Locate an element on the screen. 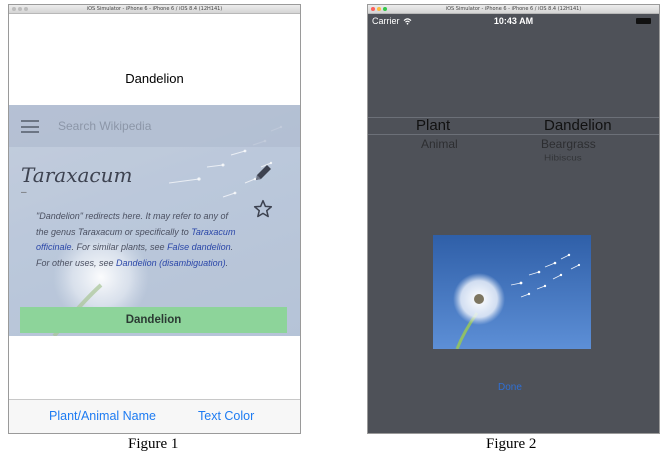 The width and height of the screenshot is (667, 462). picker-item: Plant is located at coordinates (433, 125).